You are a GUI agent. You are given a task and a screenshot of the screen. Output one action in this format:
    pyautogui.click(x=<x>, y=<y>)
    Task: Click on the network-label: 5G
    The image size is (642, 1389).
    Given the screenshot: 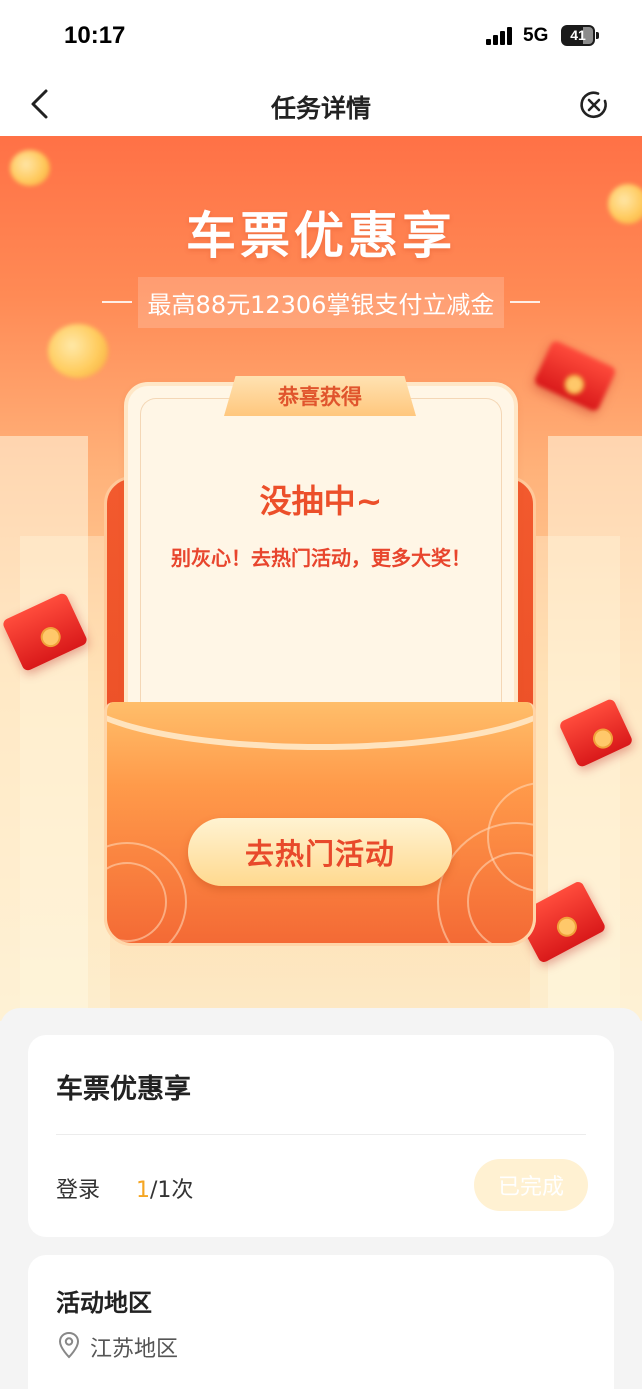 What is the action you would take?
    pyautogui.click(x=536, y=35)
    